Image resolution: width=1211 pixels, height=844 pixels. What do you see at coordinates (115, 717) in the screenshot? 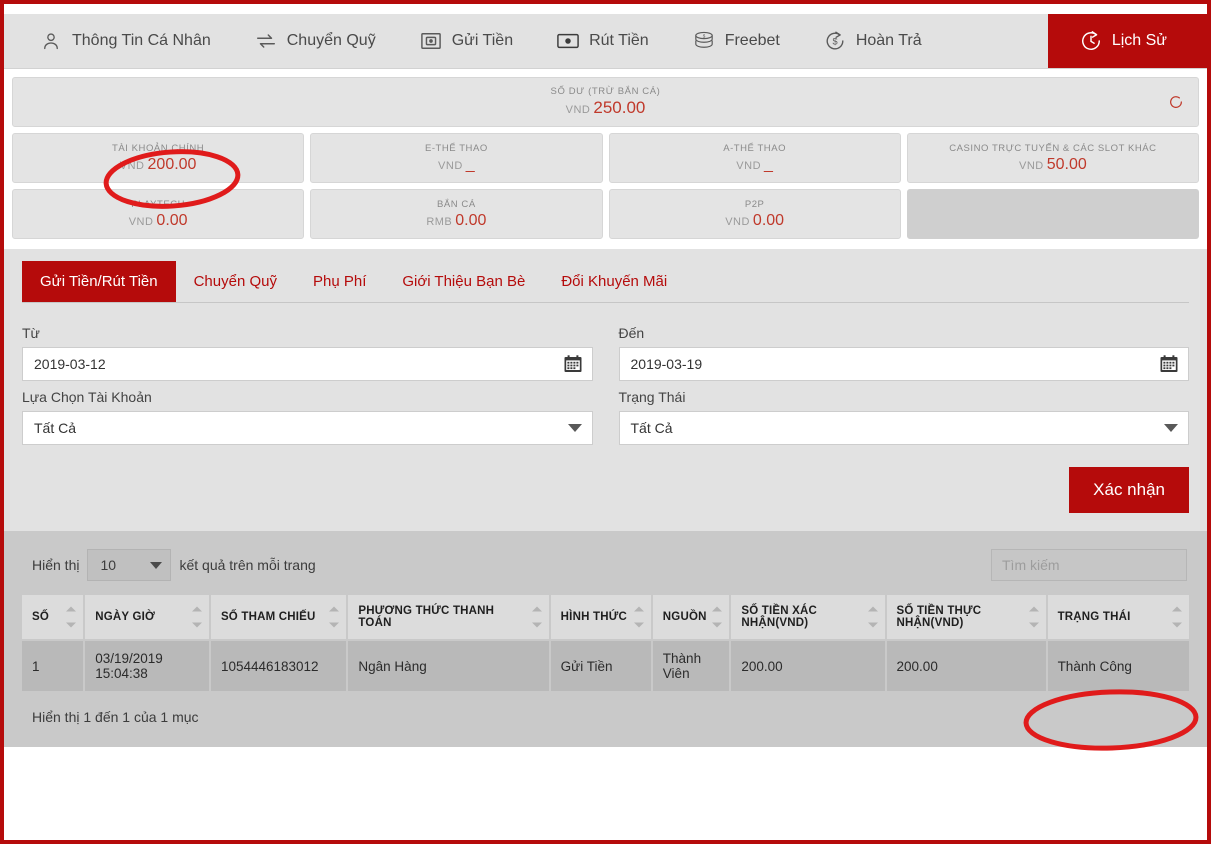
I see `table-info: Hiển thị 1 đến 1 của 1 mục` at bounding box center [115, 717].